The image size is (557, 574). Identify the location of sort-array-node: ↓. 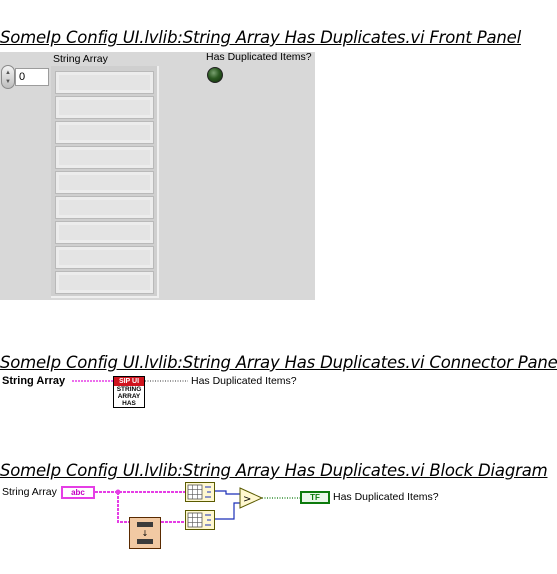
(145, 533).